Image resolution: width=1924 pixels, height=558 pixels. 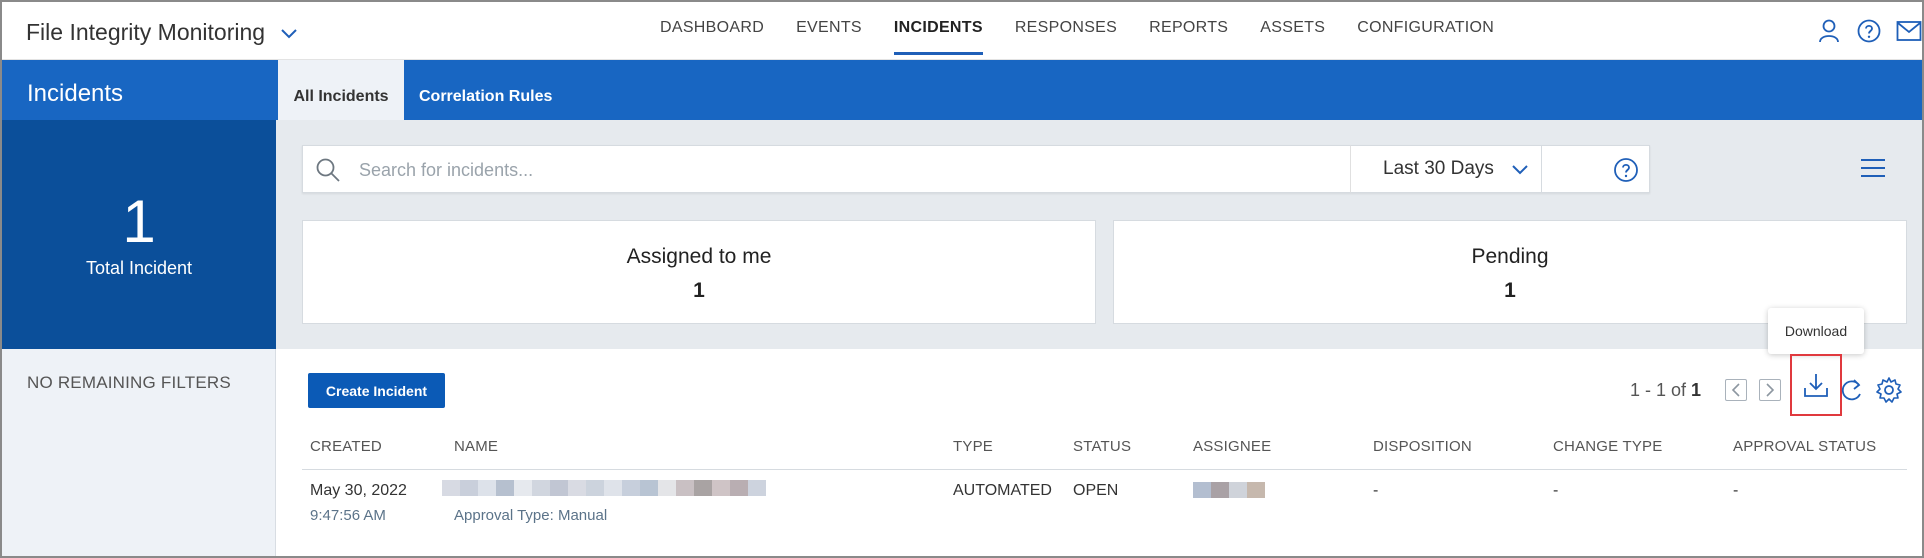 What do you see at coordinates (1425, 37) in the screenshot?
I see `nav-configuration: CONFIGURATION` at bounding box center [1425, 37].